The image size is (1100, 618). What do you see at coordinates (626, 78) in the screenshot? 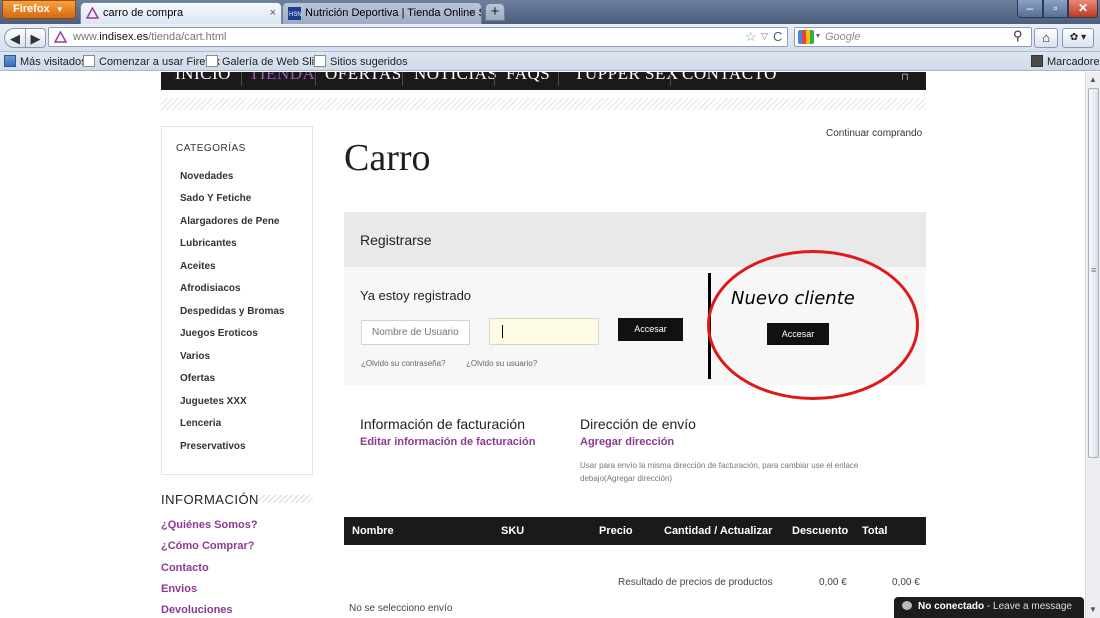
I see `menu-item-tupper-sex: TUPPER SEX` at bounding box center [626, 78].